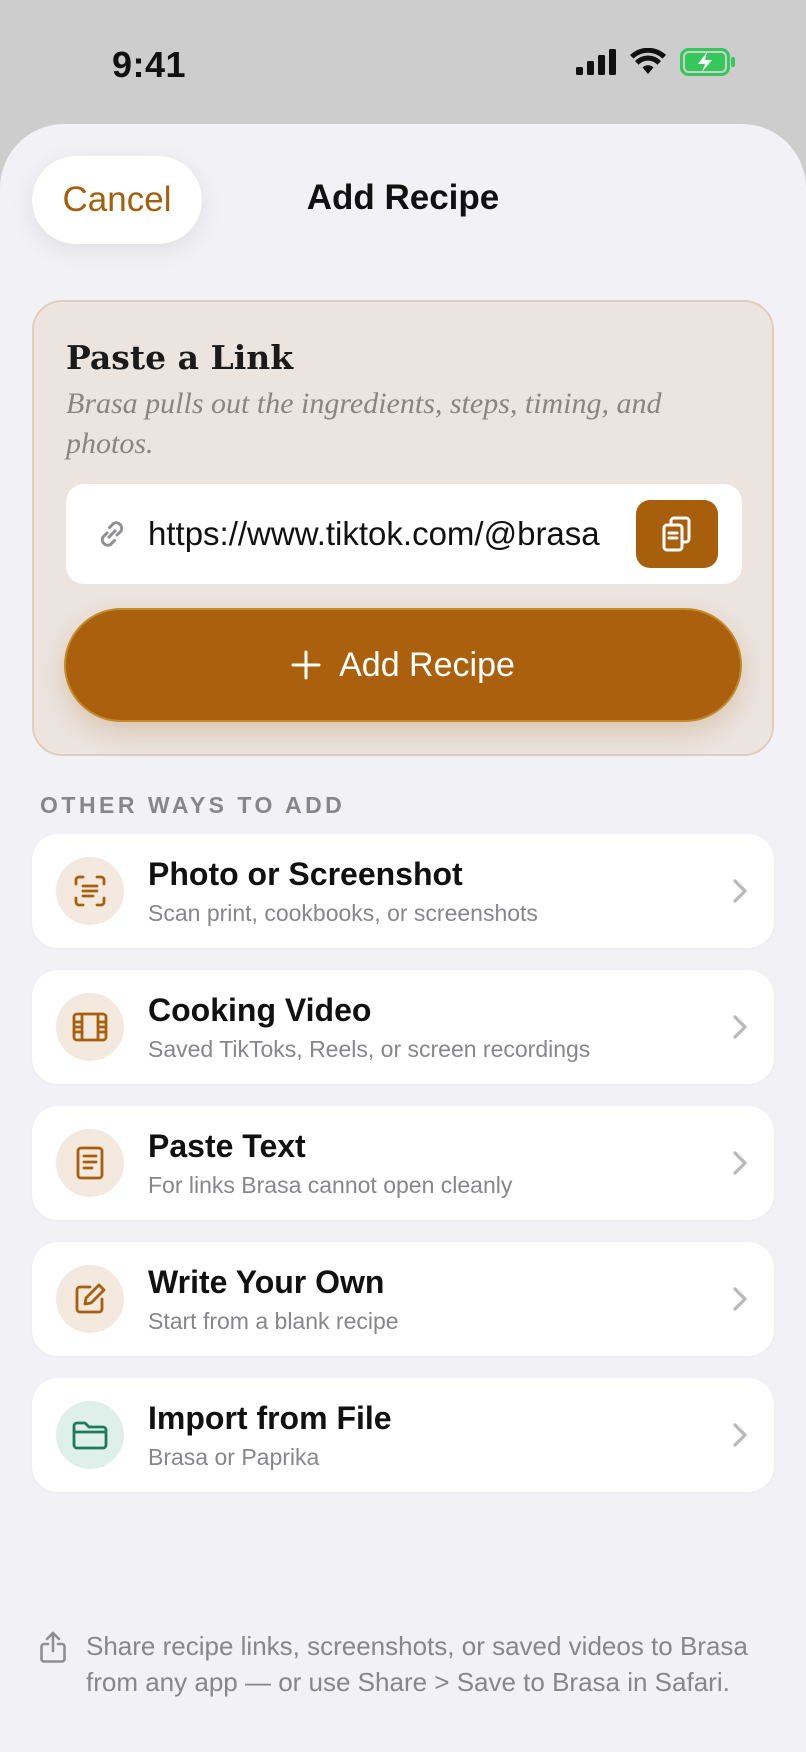  I want to click on status-icons, so click(656, 62).